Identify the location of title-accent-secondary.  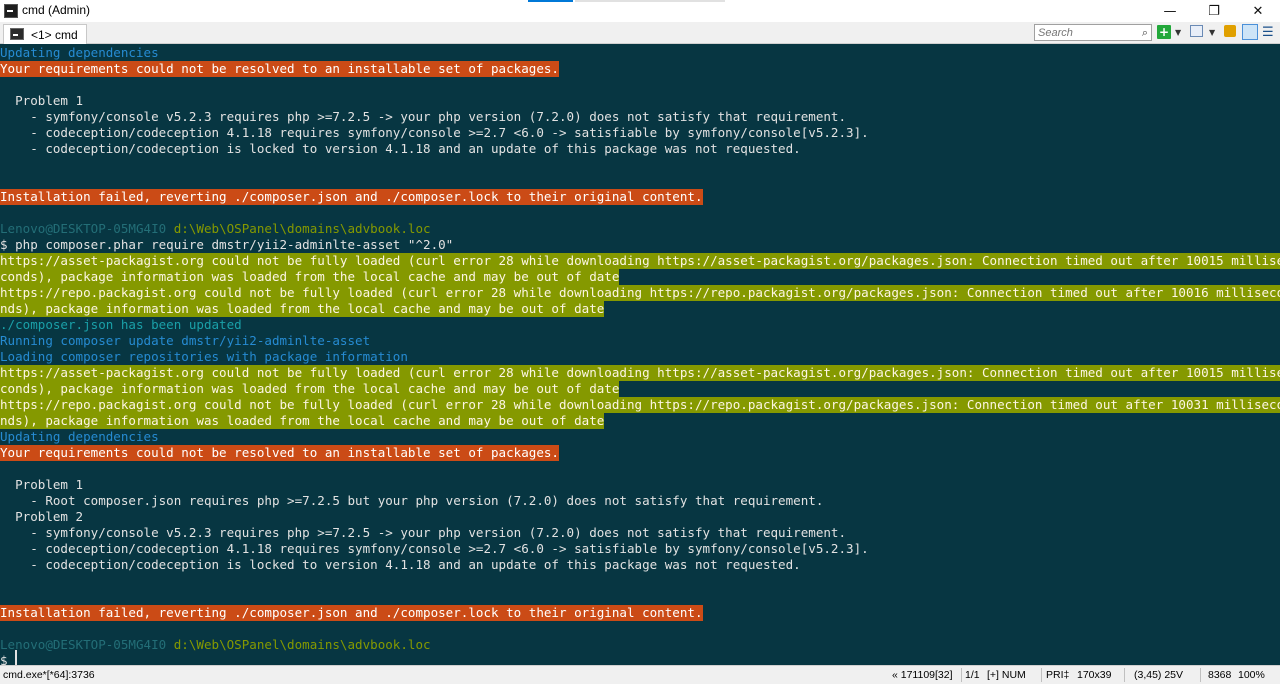
(650, 1).